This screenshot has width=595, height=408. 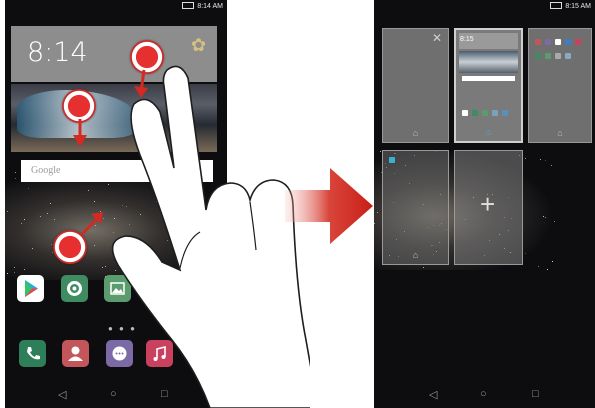 I want to click on home-active-icon: ⌂, so click(x=488, y=132).